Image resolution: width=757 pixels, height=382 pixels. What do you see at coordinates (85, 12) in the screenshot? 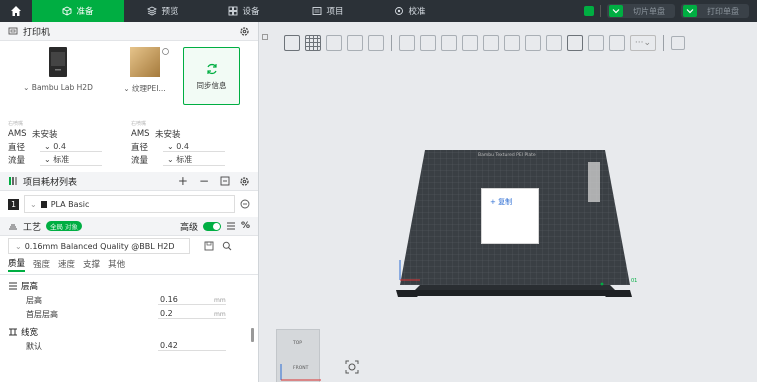
I see `tab-prepare-label: 准备` at bounding box center [85, 12].